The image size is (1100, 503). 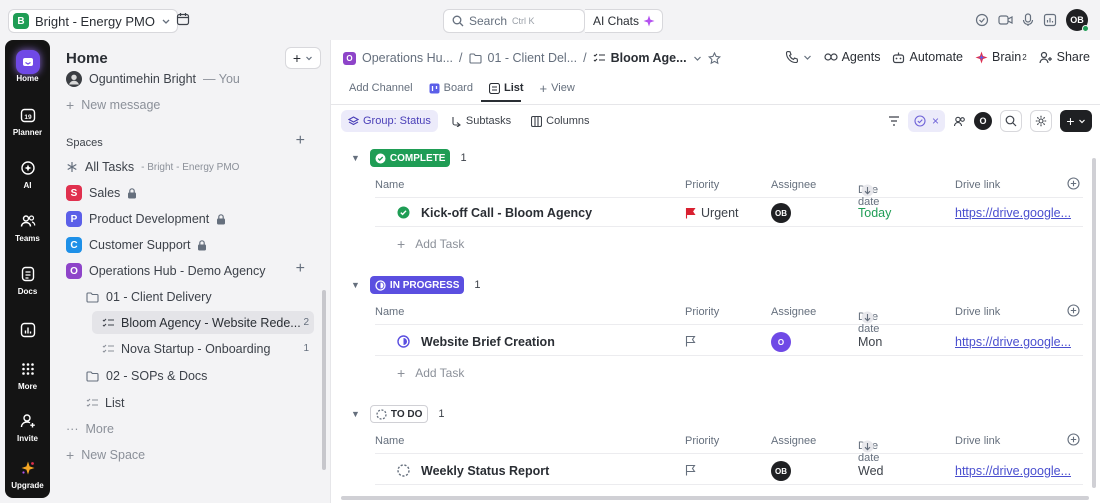 I want to click on search-button: Search Ctrl K, so click(x=514, y=21).